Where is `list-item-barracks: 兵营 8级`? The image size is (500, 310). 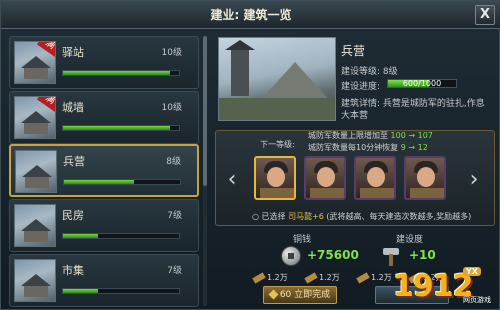 list-item-barracks: 兵营 8级 is located at coordinates (104, 170).